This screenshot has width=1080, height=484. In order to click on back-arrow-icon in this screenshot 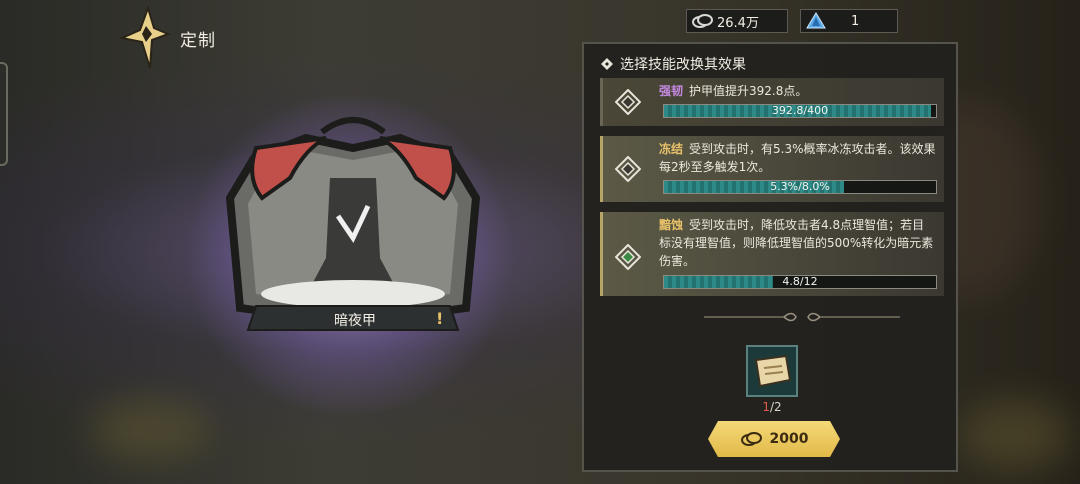, I will do `click(144, 36)`.